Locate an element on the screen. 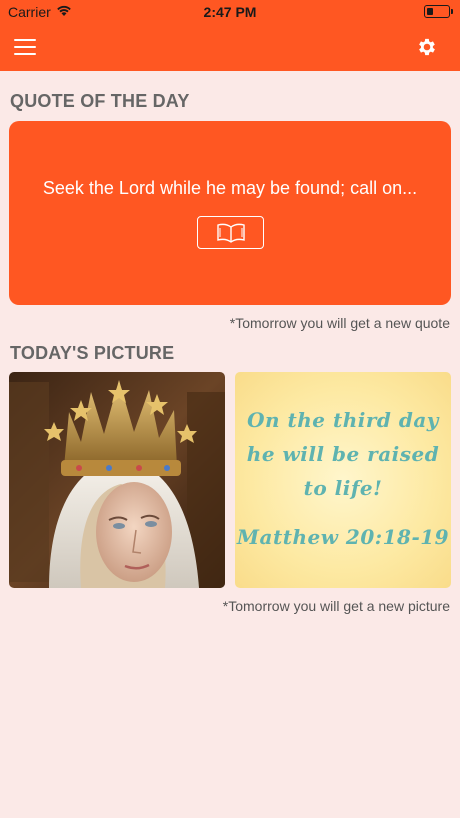 The image size is (460, 818). picture-note: *Tomorrow you will get a new picture is located at coordinates (336, 606).